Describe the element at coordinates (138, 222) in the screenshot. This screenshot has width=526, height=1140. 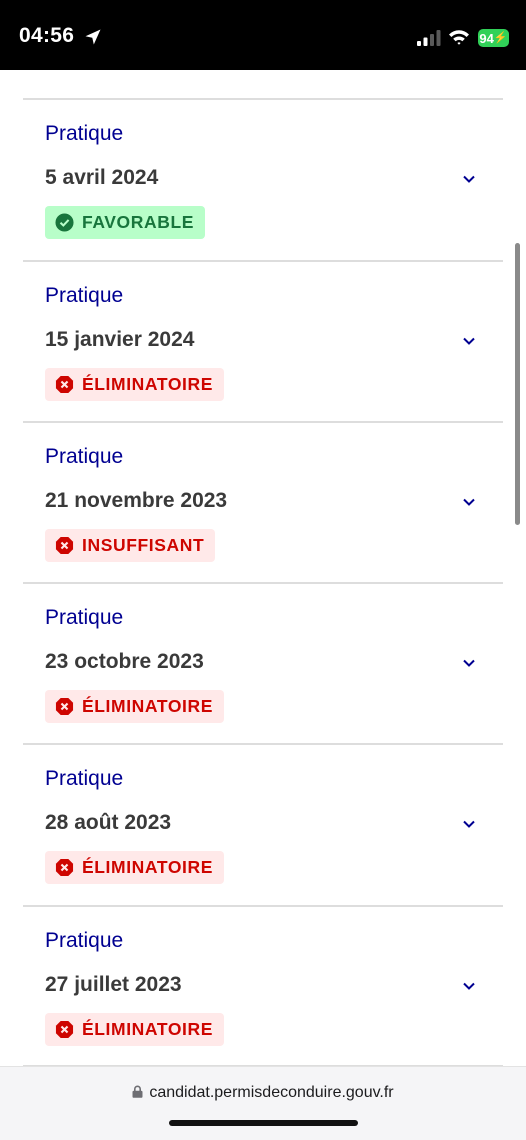
I see `status-label: FAVORABLE` at that location.